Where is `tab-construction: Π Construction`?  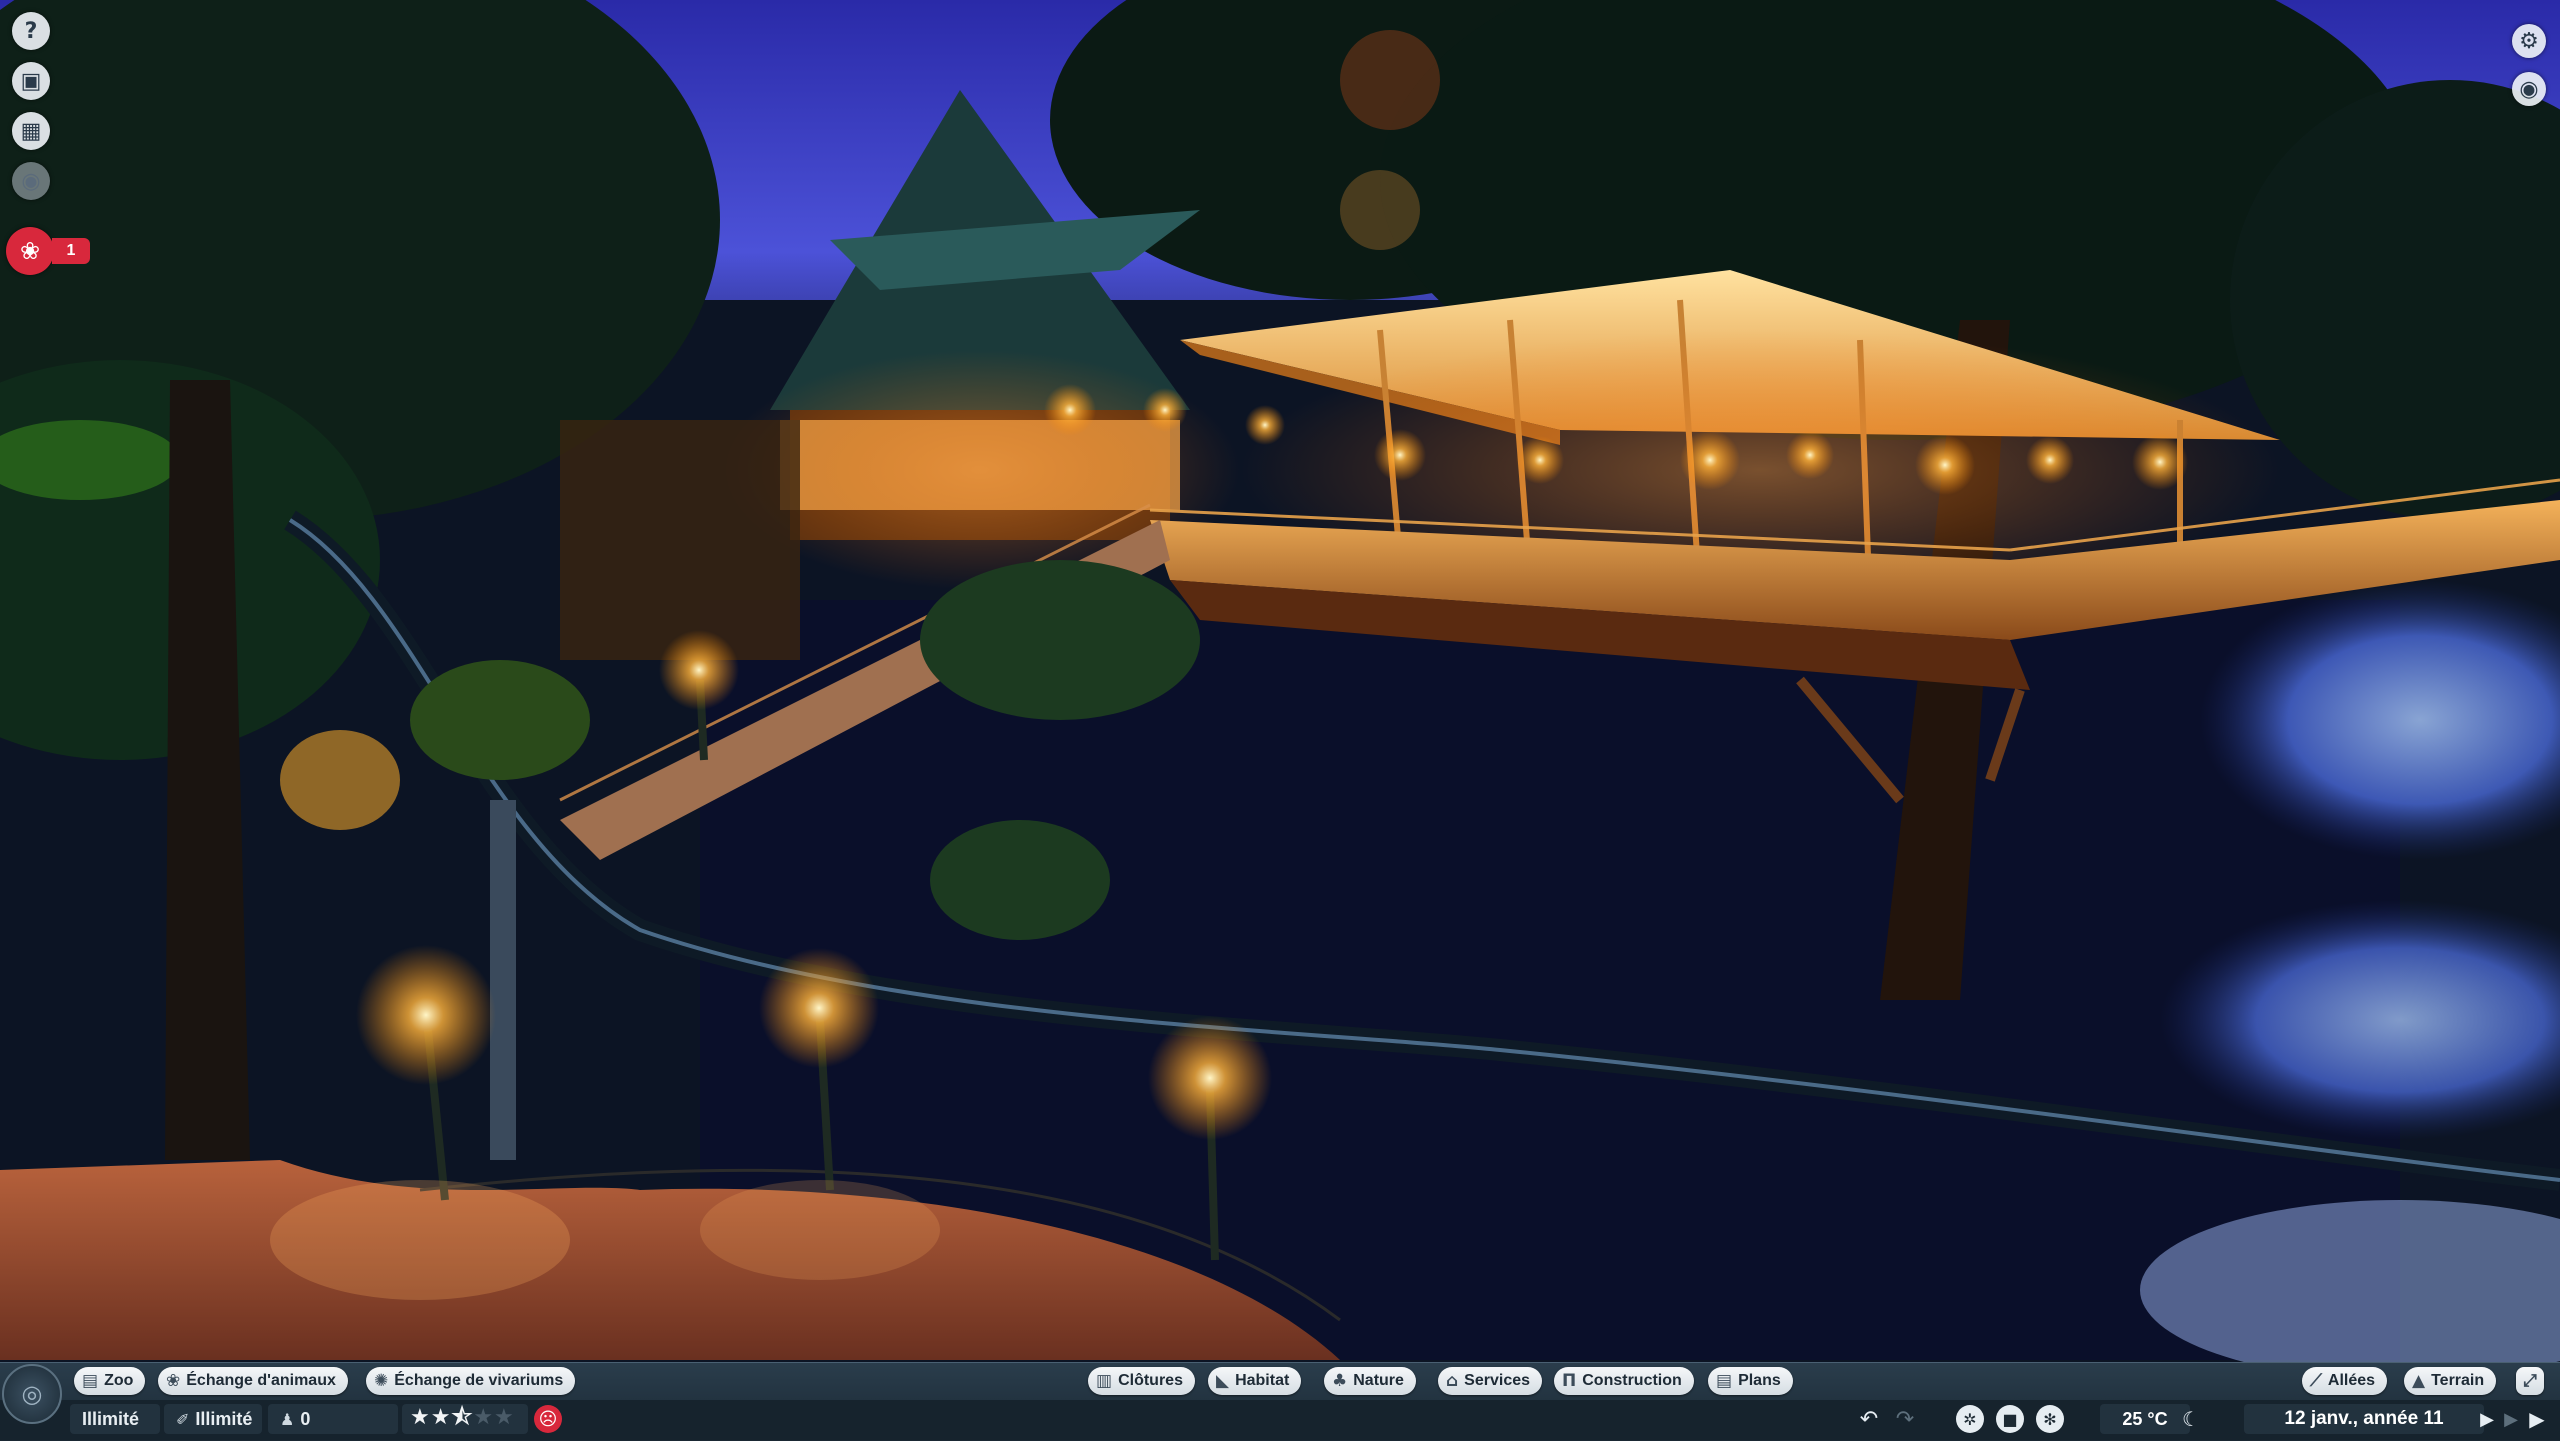 tab-construction: Π Construction is located at coordinates (1624, 1381).